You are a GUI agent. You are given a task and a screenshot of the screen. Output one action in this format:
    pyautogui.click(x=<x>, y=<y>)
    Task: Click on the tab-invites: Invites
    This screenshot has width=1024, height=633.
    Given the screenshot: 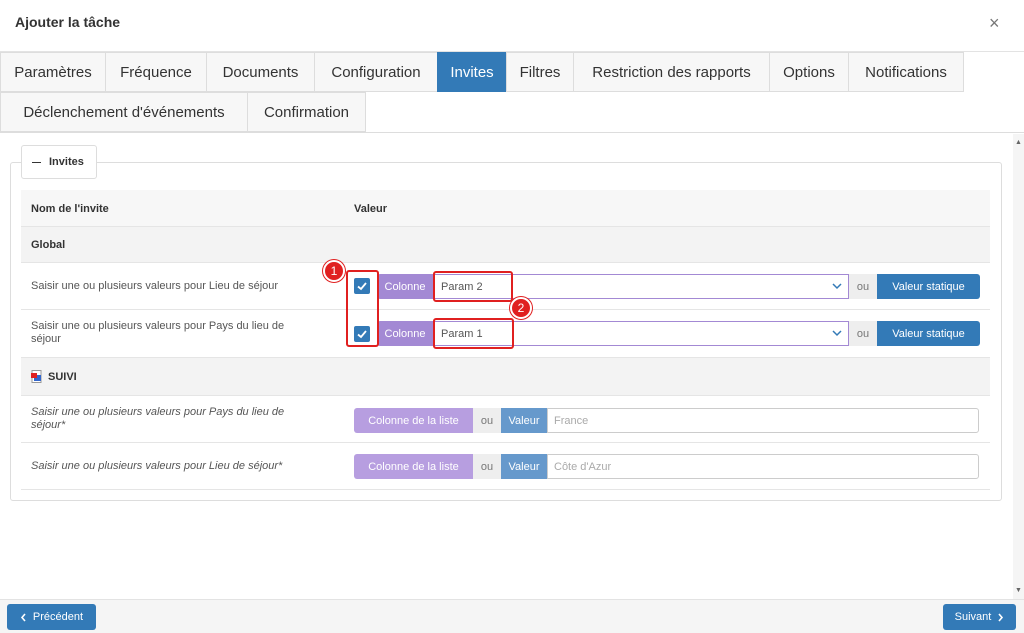 What is the action you would take?
    pyautogui.click(x=472, y=72)
    